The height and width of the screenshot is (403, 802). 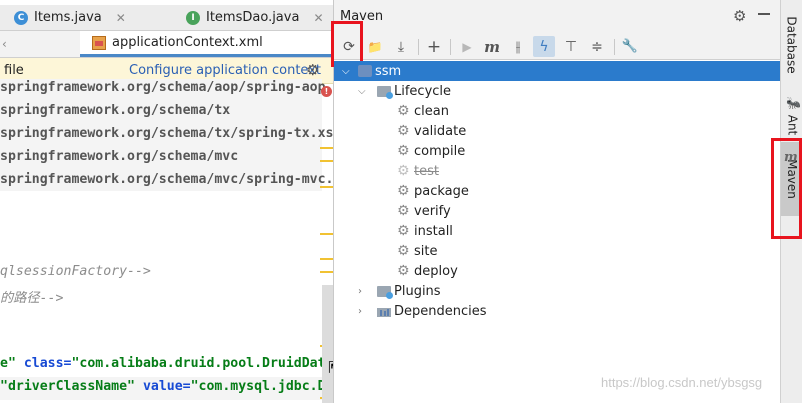 What do you see at coordinates (557, 231) in the screenshot?
I see `tree-item-goal-install: ⚙ install` at bounding box center [557, 231].